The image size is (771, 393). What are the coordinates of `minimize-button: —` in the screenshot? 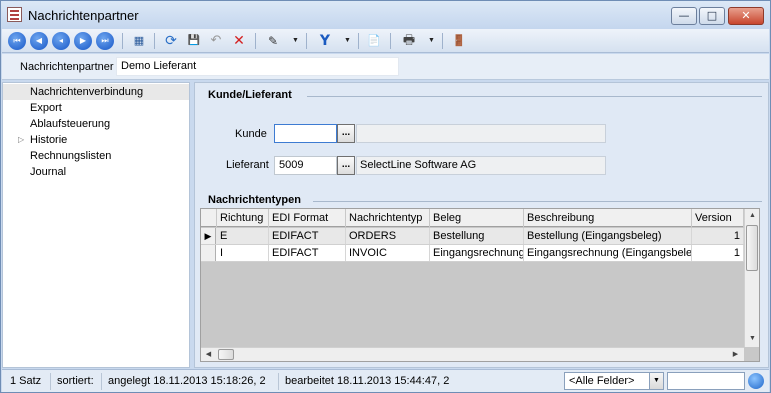 It's located at (684, 16).